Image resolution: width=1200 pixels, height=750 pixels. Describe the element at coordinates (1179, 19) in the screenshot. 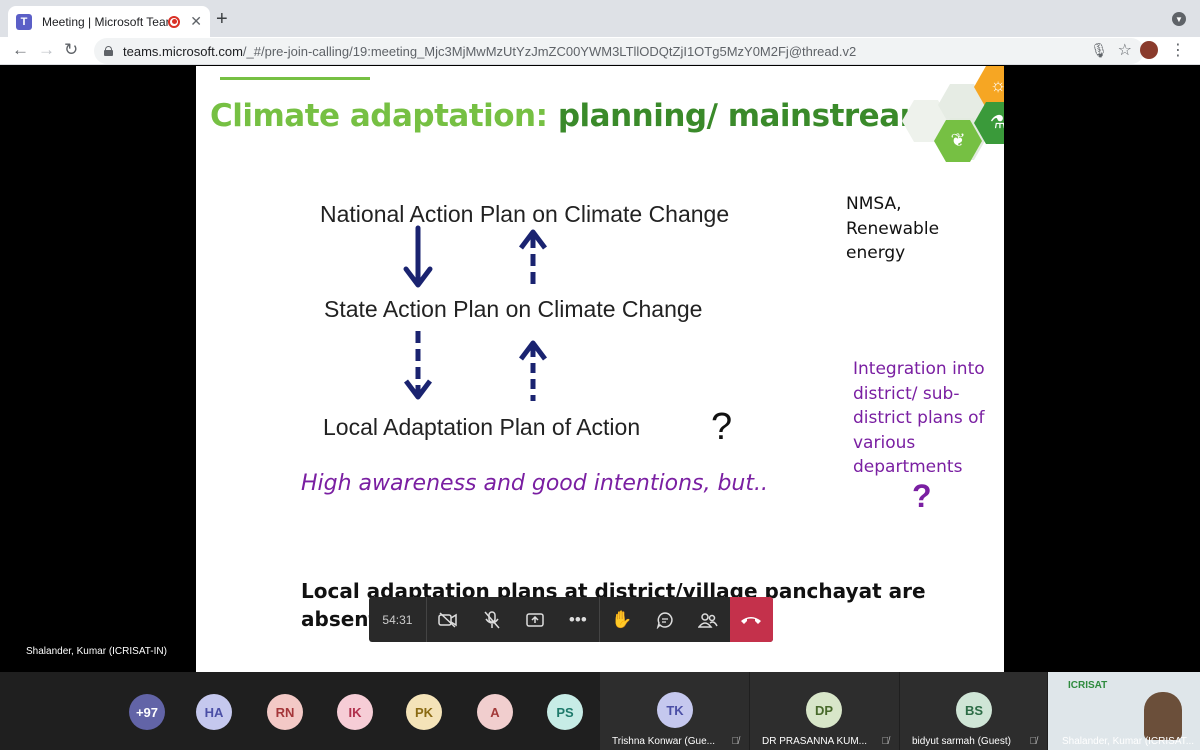

I see `tab-search-icon: ▼` at that location.